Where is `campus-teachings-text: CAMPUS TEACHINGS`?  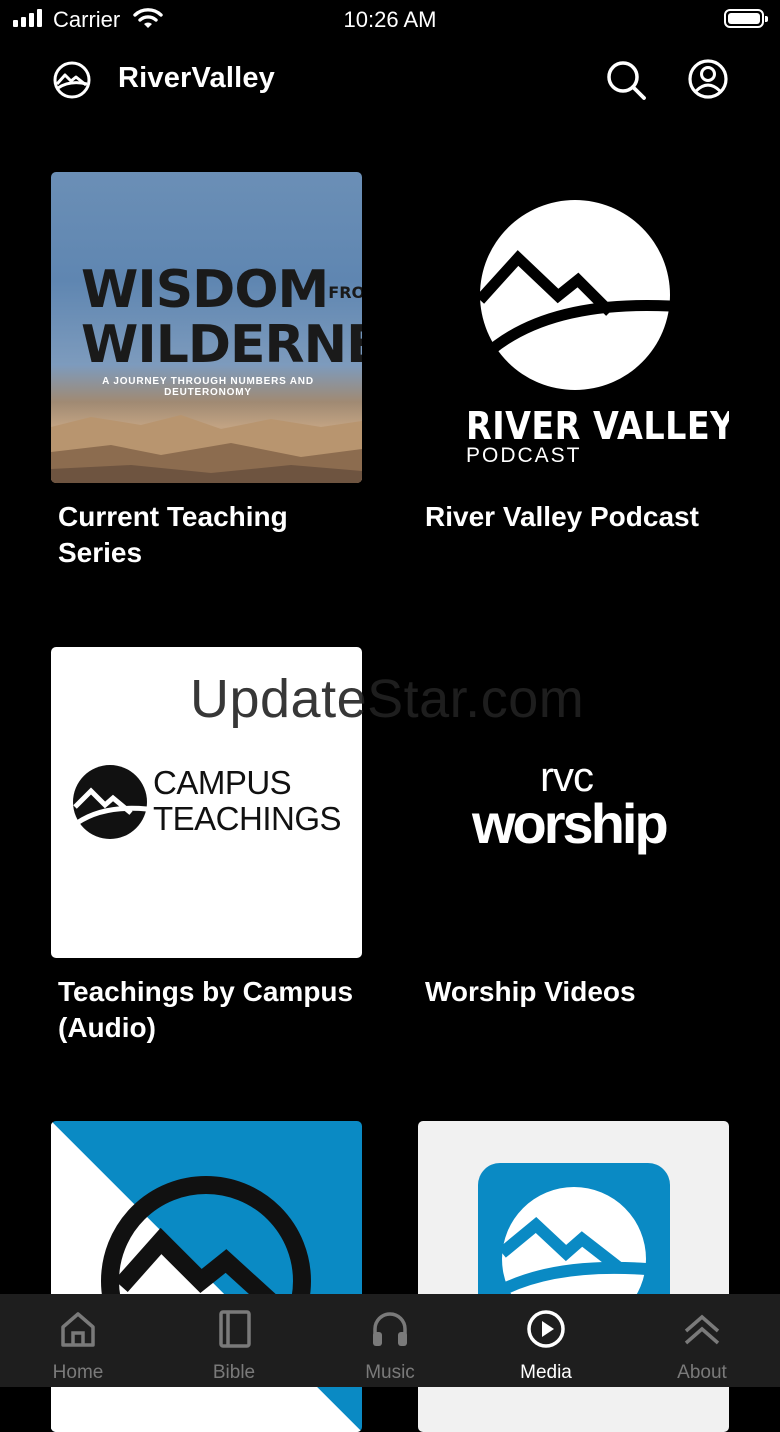 campus-teachings-text: CAMPUS TEACHINGS is located at coordinates (247, 800).